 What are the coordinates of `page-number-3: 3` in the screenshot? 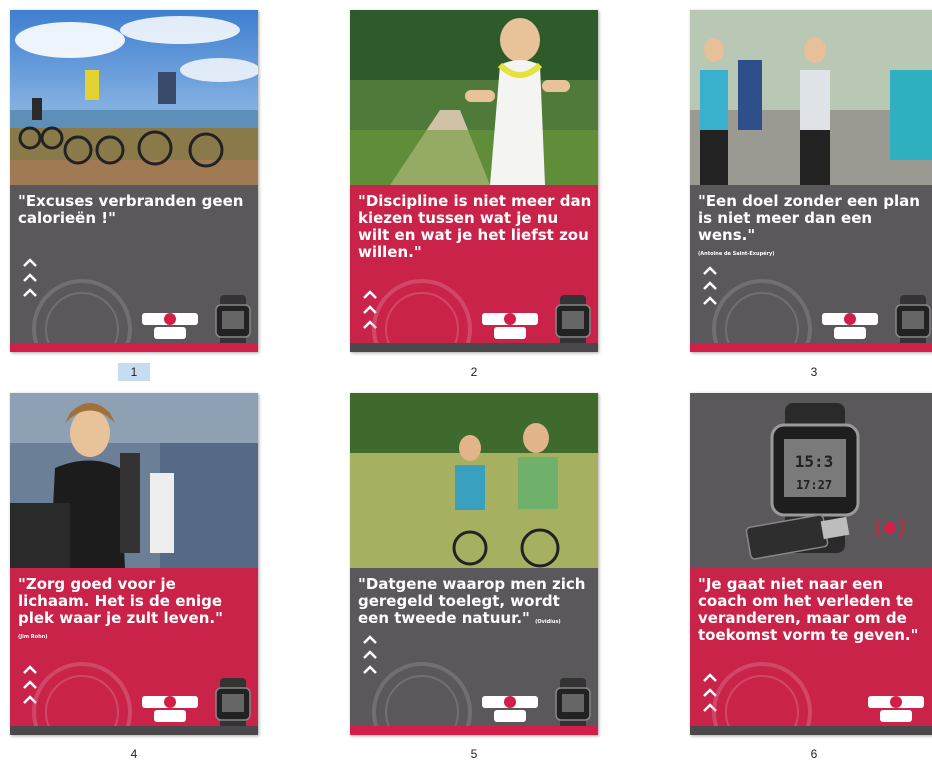 It's located at (814, 372).